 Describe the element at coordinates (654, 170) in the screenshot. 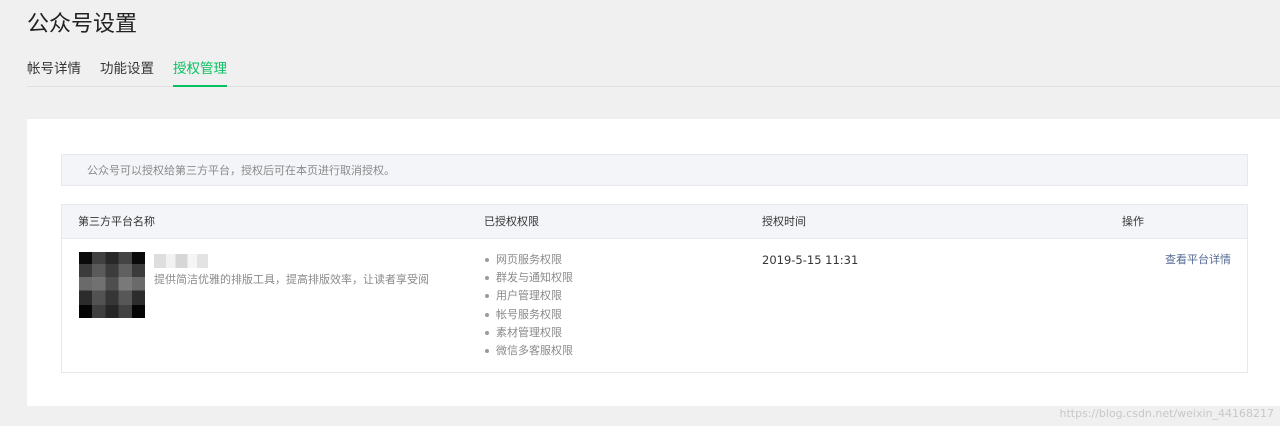

I see `authorization-notice: 公众号可以授权给第三方平台，授权后可在本页进行取消授权。` at that location.